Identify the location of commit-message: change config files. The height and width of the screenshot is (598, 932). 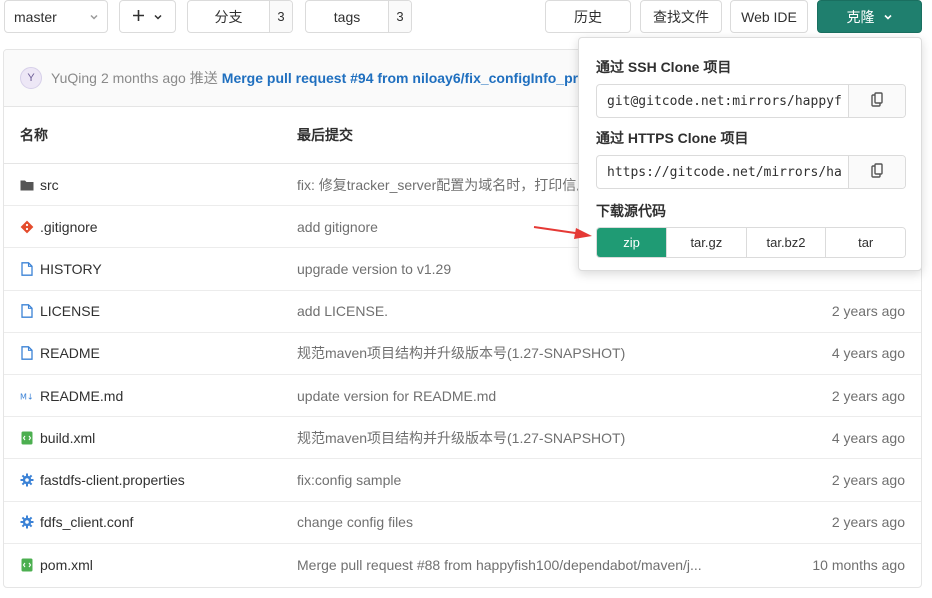
(355, 522).